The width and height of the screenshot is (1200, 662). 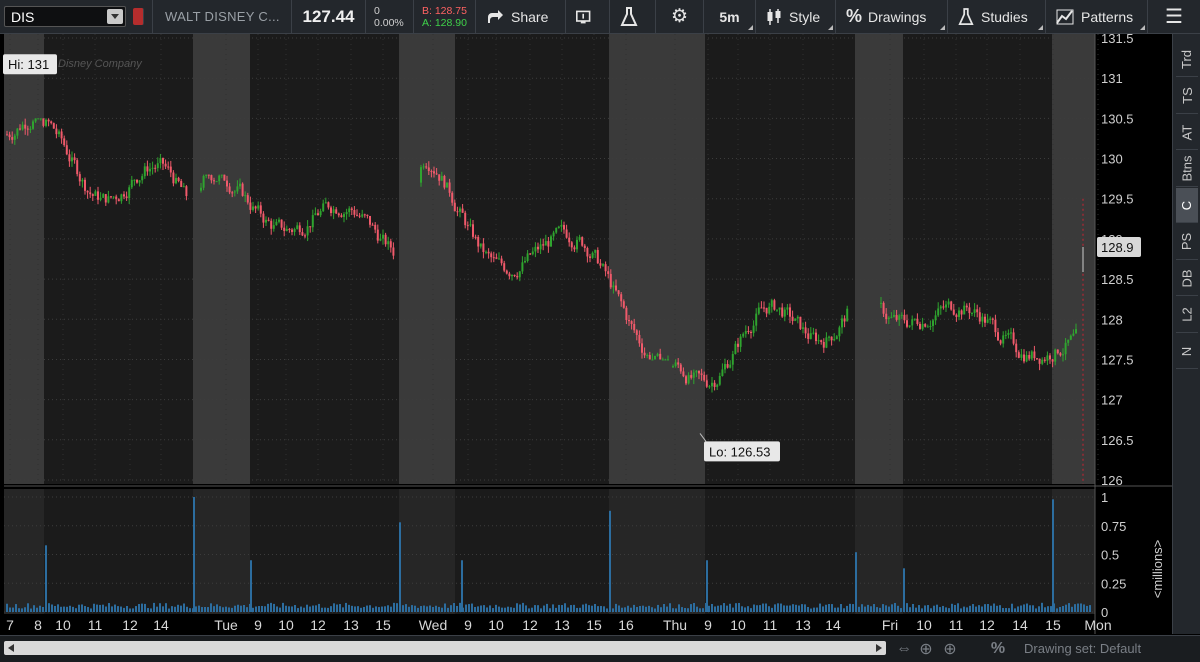 What do you see at coordinates (588, 16) in the screenshot?
I see `quick-chart-button` at bounding box center [588, 16].